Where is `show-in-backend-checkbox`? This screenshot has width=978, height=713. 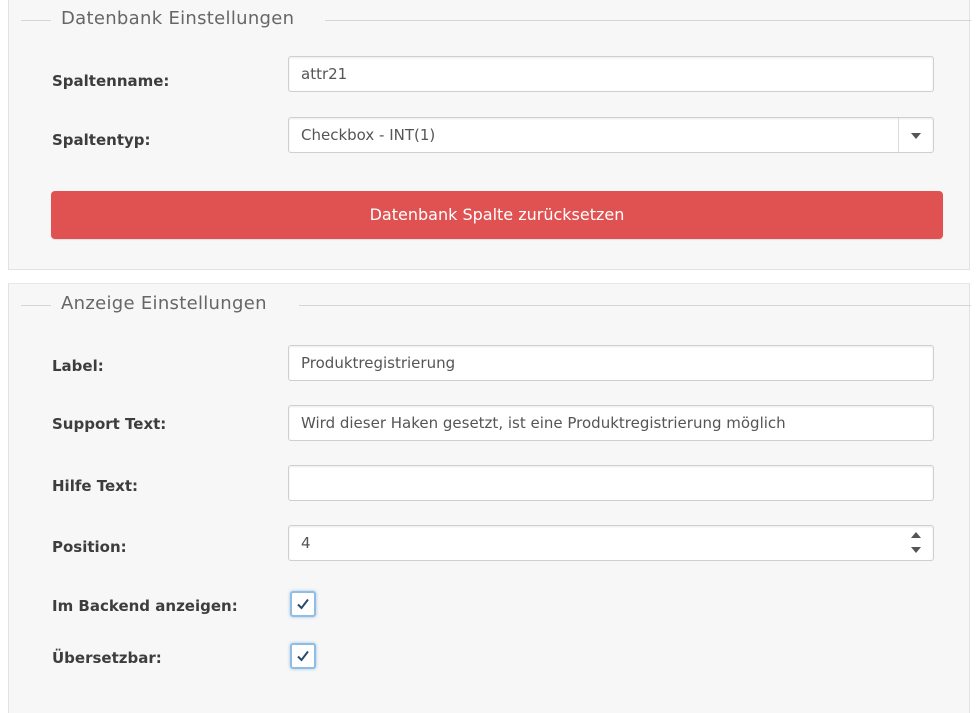 show-in-backend-checkbox is located at coordinates (303, 604).